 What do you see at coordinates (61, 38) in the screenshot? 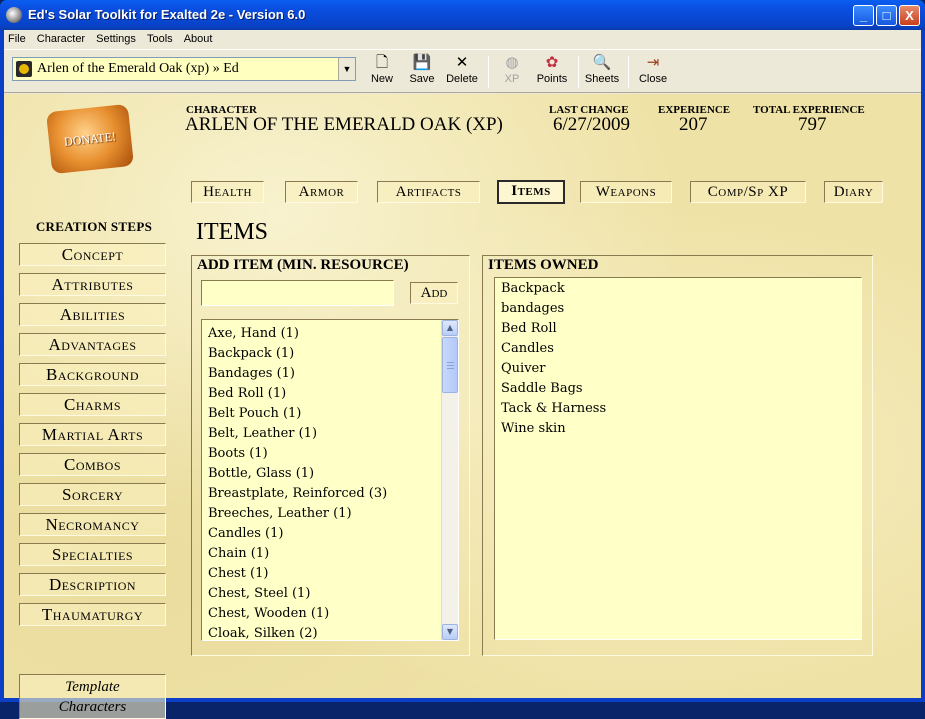
I see `menu-character: Character` at bounding box center [61, 38].